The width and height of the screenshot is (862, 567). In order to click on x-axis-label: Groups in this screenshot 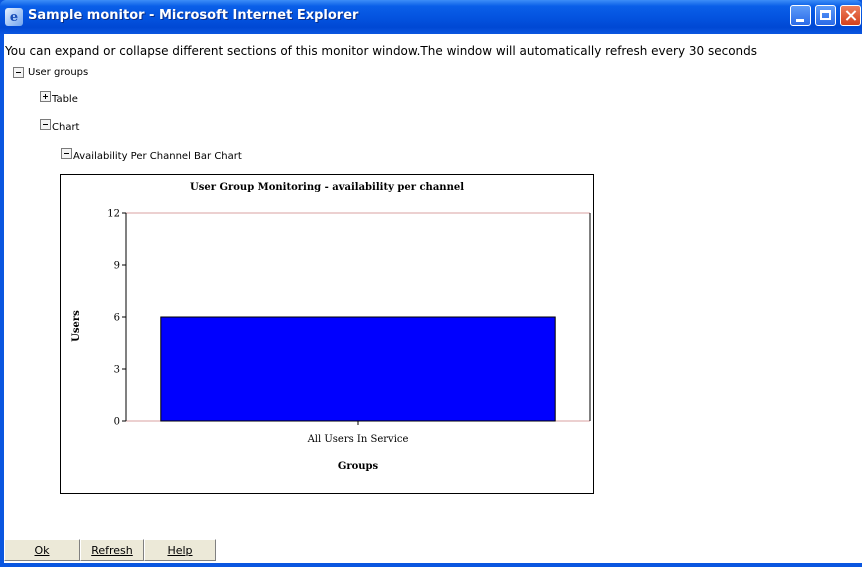, I will do `click(358, 466)`.